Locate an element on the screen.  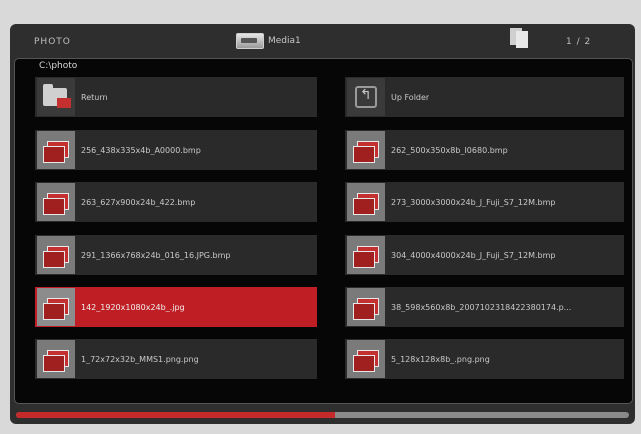
file-item: 262_500x350x8b_I0680.bmp is located at coordinates (484, 150).